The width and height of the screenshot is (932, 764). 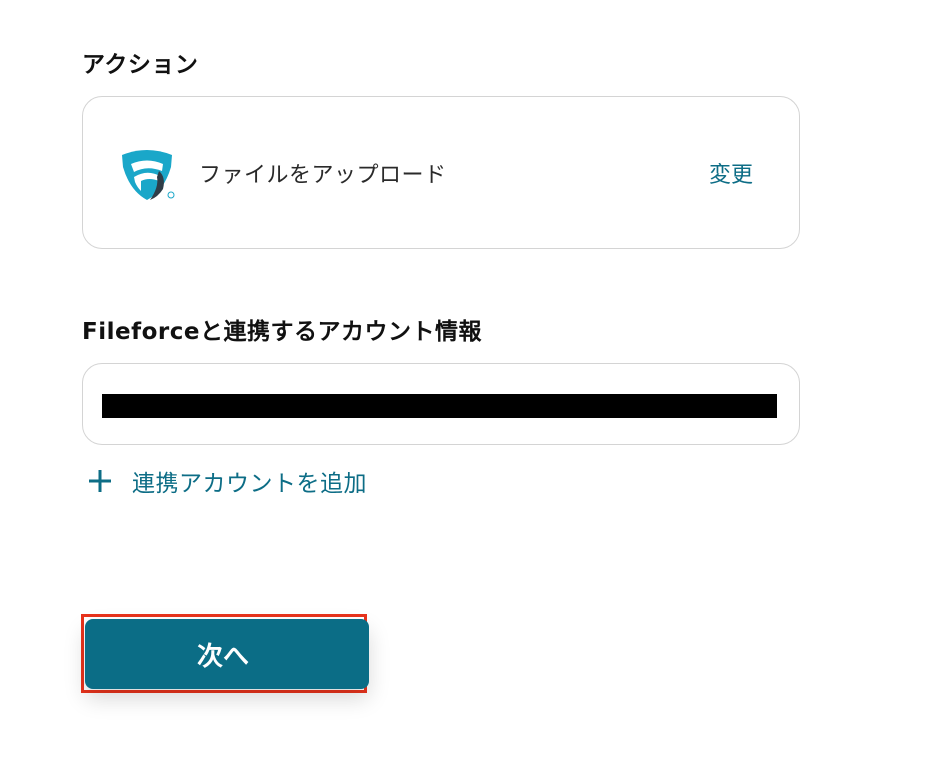 I want to click on plus-icon, so click(x=100, y=481).